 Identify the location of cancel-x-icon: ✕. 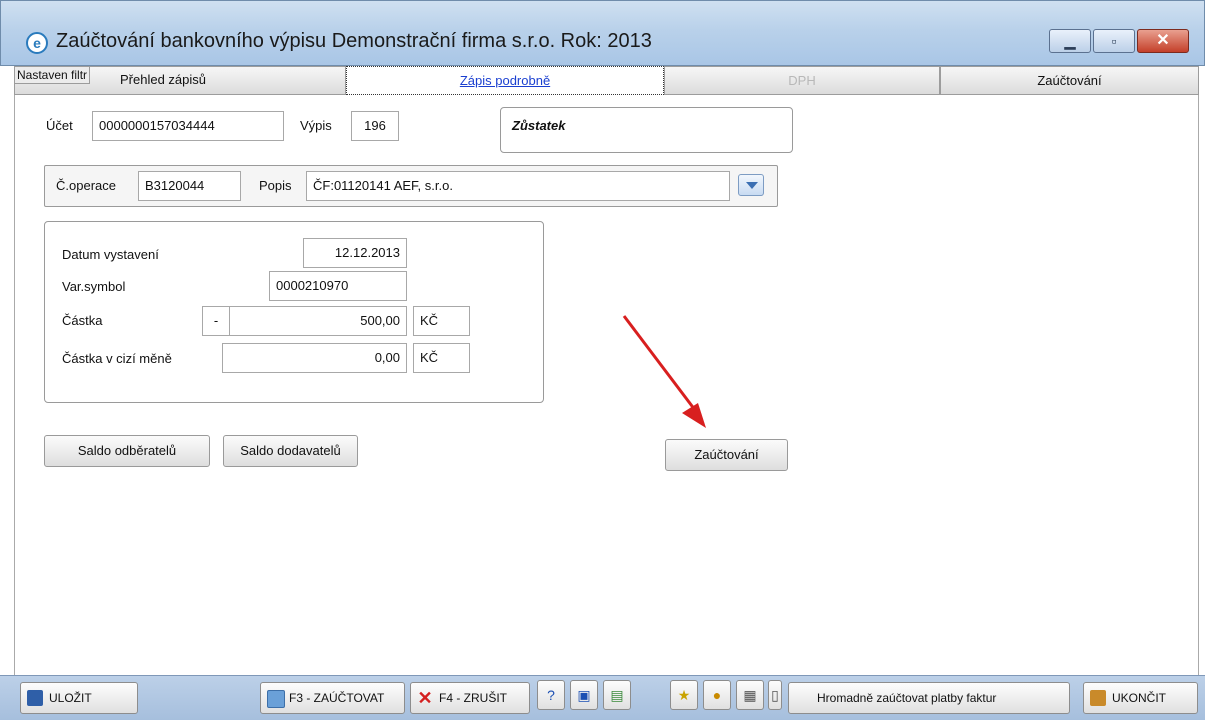
(425, 698).